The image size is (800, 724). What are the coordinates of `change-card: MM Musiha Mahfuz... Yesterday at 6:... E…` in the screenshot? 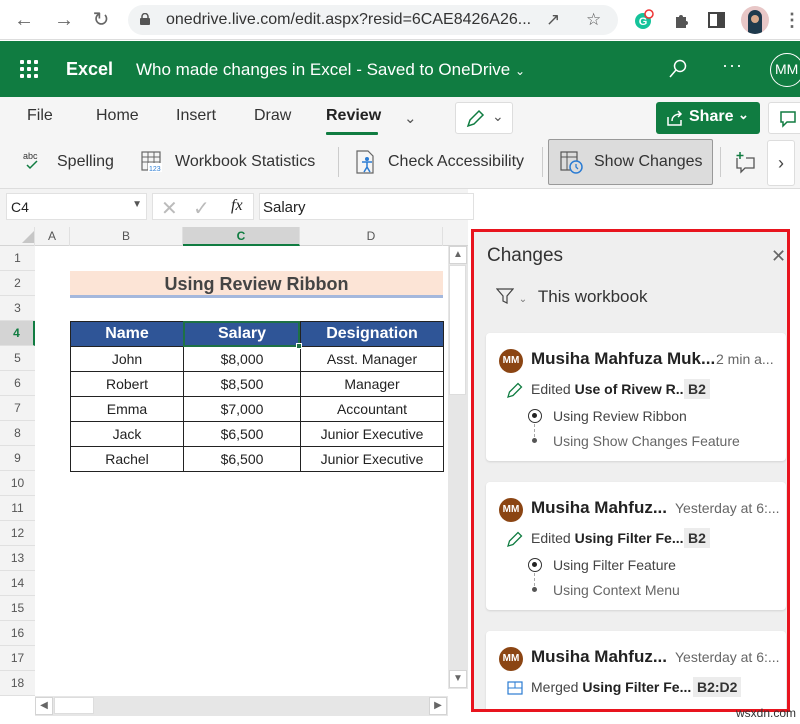 It's located at (636, 546).